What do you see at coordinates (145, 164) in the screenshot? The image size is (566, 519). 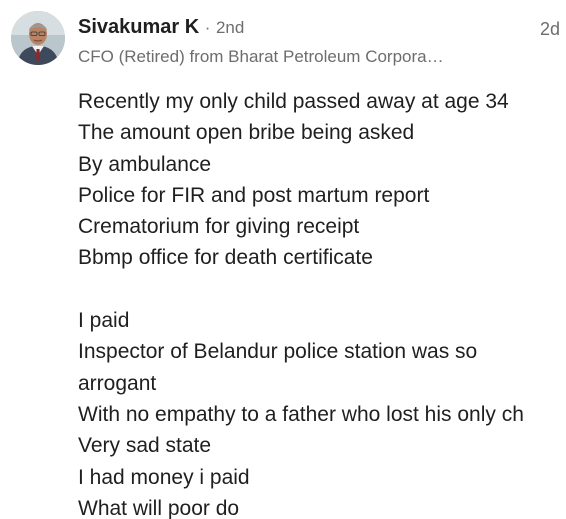 I see `post-line: By ambulance` at bounding box center [145, 164].